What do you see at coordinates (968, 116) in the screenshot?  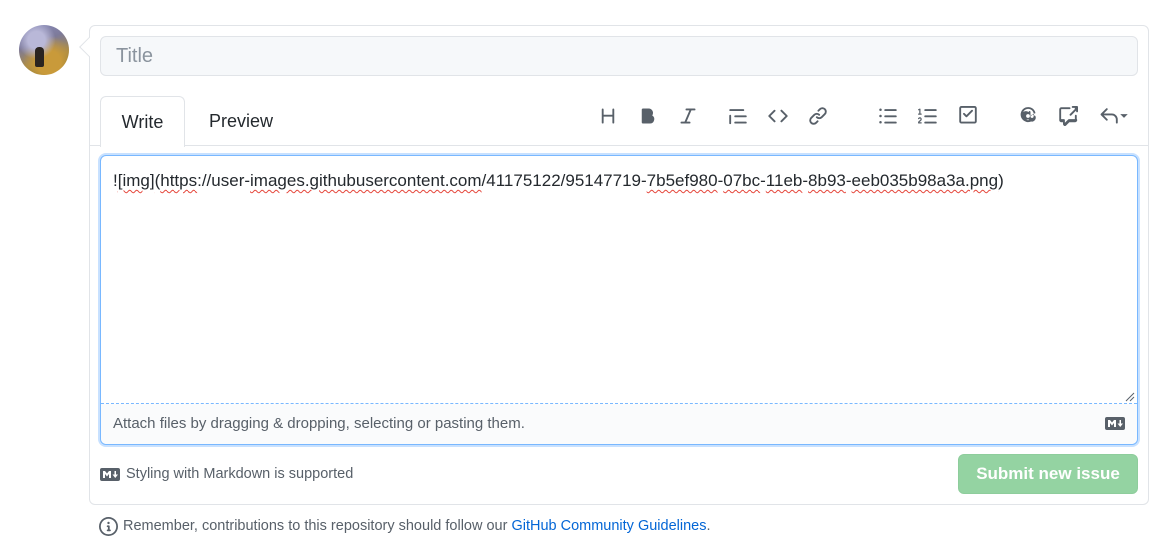 I see `task-list-icon` at bounding box center [968, 116].